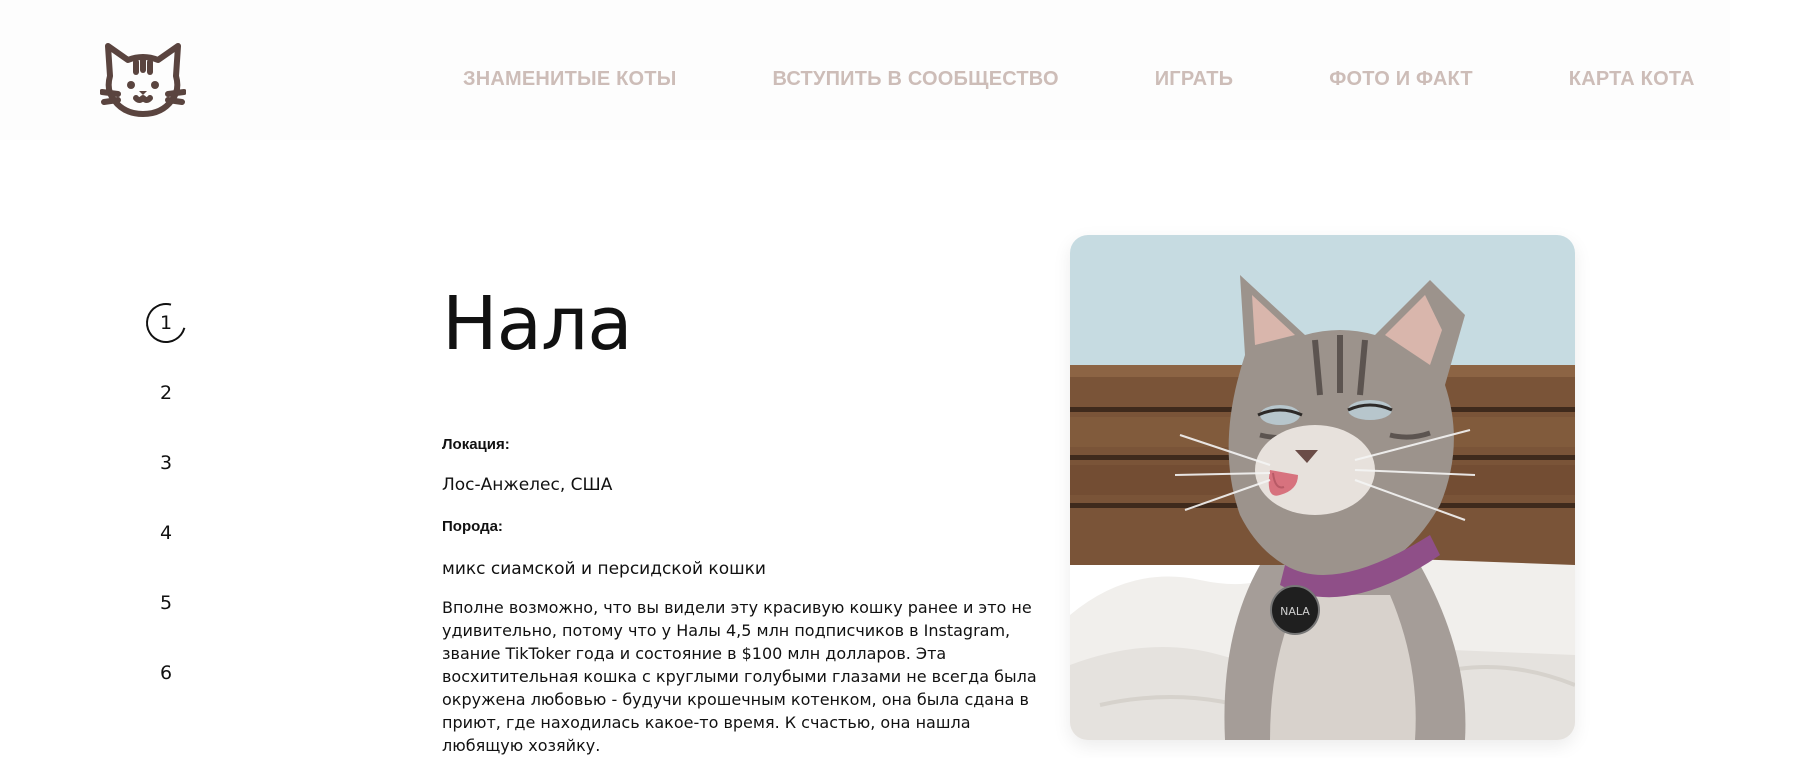 This screenshot has height=758, width=1806. Describe the element at coordinates (527, 485) in the screenshot. I see `location-value: Лос-Анжелес, США` at that location.